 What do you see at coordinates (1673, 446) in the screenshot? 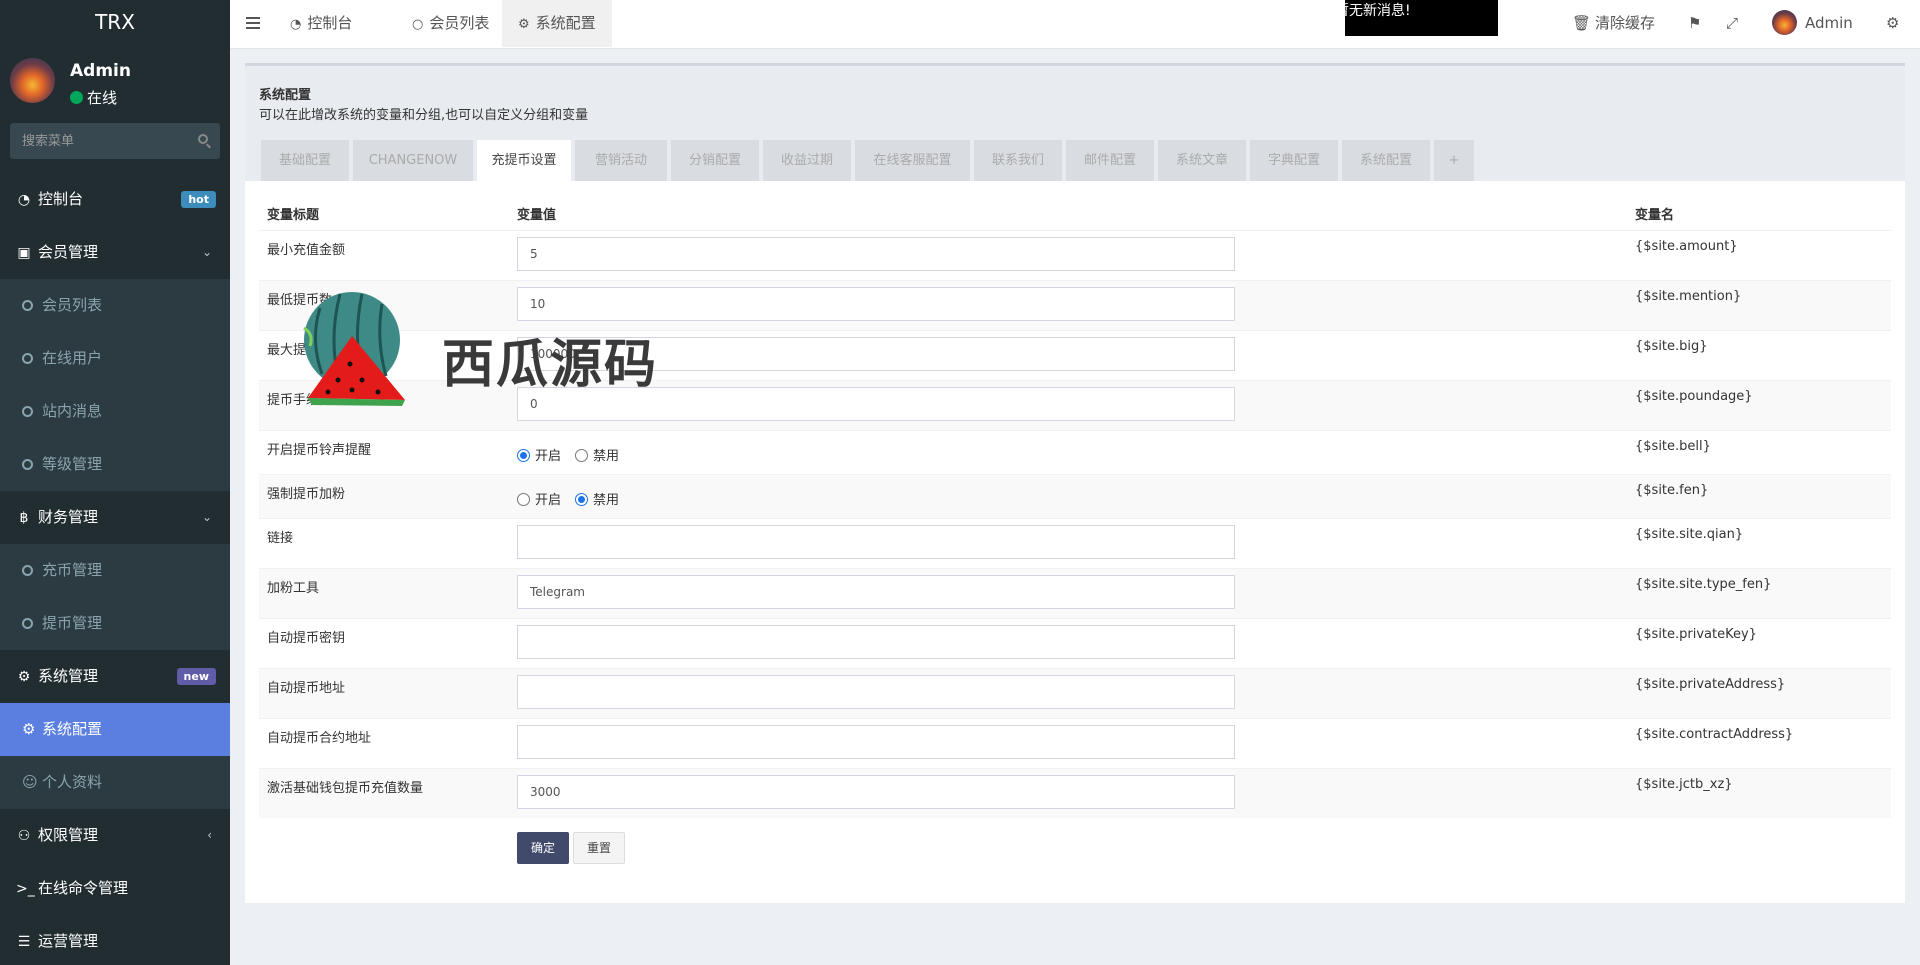
I see `variable-name: {$site.bell}` at bounding box center [1673, 446].